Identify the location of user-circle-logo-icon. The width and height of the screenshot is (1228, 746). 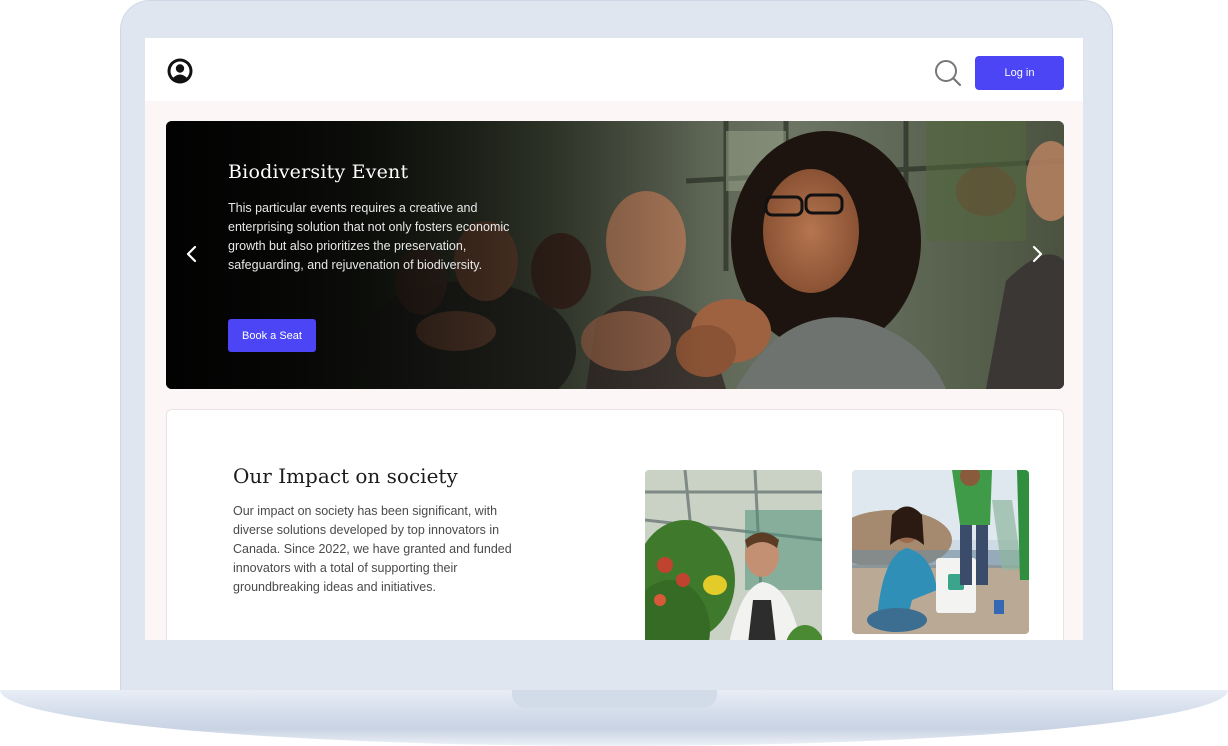
(180, 71).